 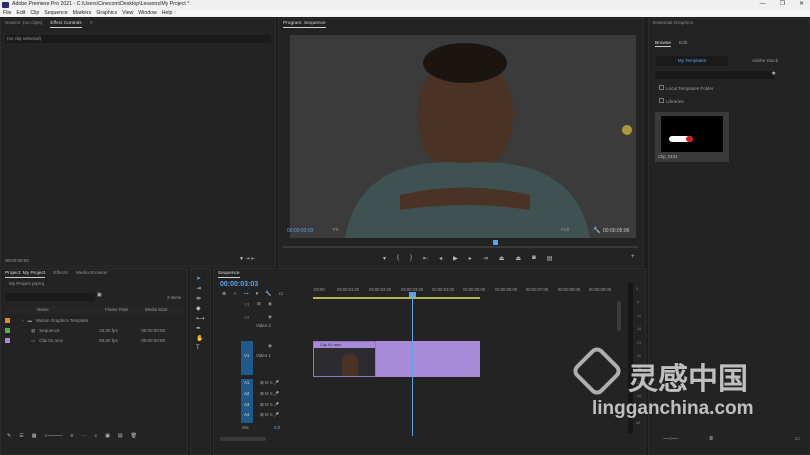 What do you see at coordinates (534, 258) in the screenshot?
I see `export-frame-icon: ◙` at bounding box center [534, 258].